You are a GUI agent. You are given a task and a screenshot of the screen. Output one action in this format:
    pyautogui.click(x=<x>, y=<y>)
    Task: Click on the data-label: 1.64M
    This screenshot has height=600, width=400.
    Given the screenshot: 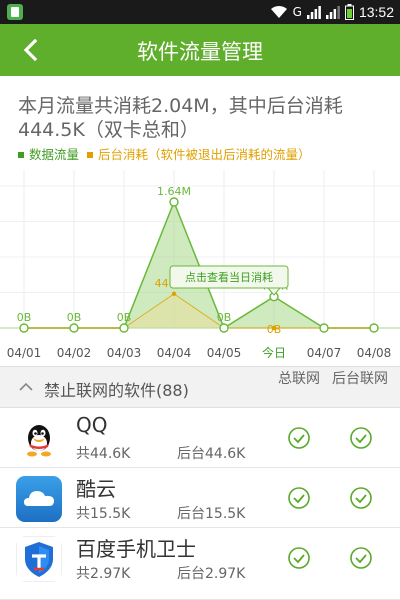 What is the action you would take?
    pyautogui.click(x=174, y=191)
    